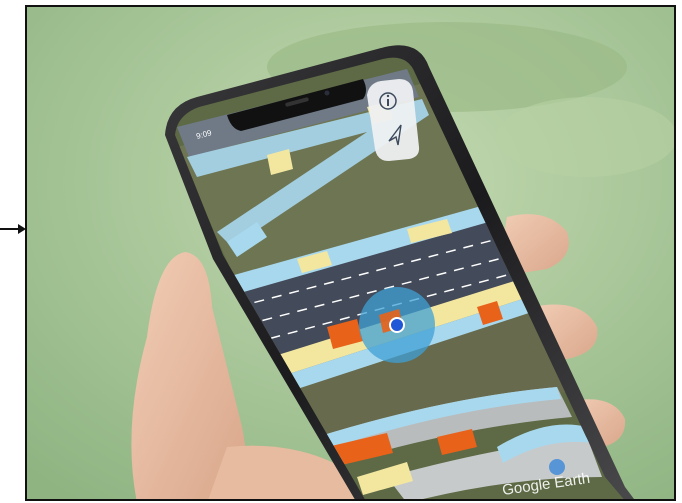  I want to click on location-dot, so click(397, 325).